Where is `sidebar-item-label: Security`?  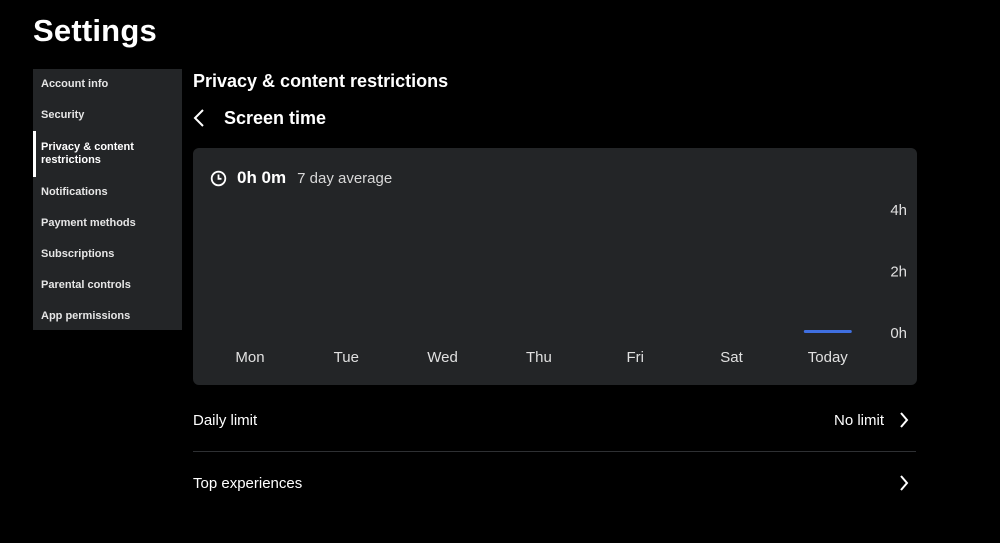
sidebar-item-label: Security is located at coordinates (63, 115).